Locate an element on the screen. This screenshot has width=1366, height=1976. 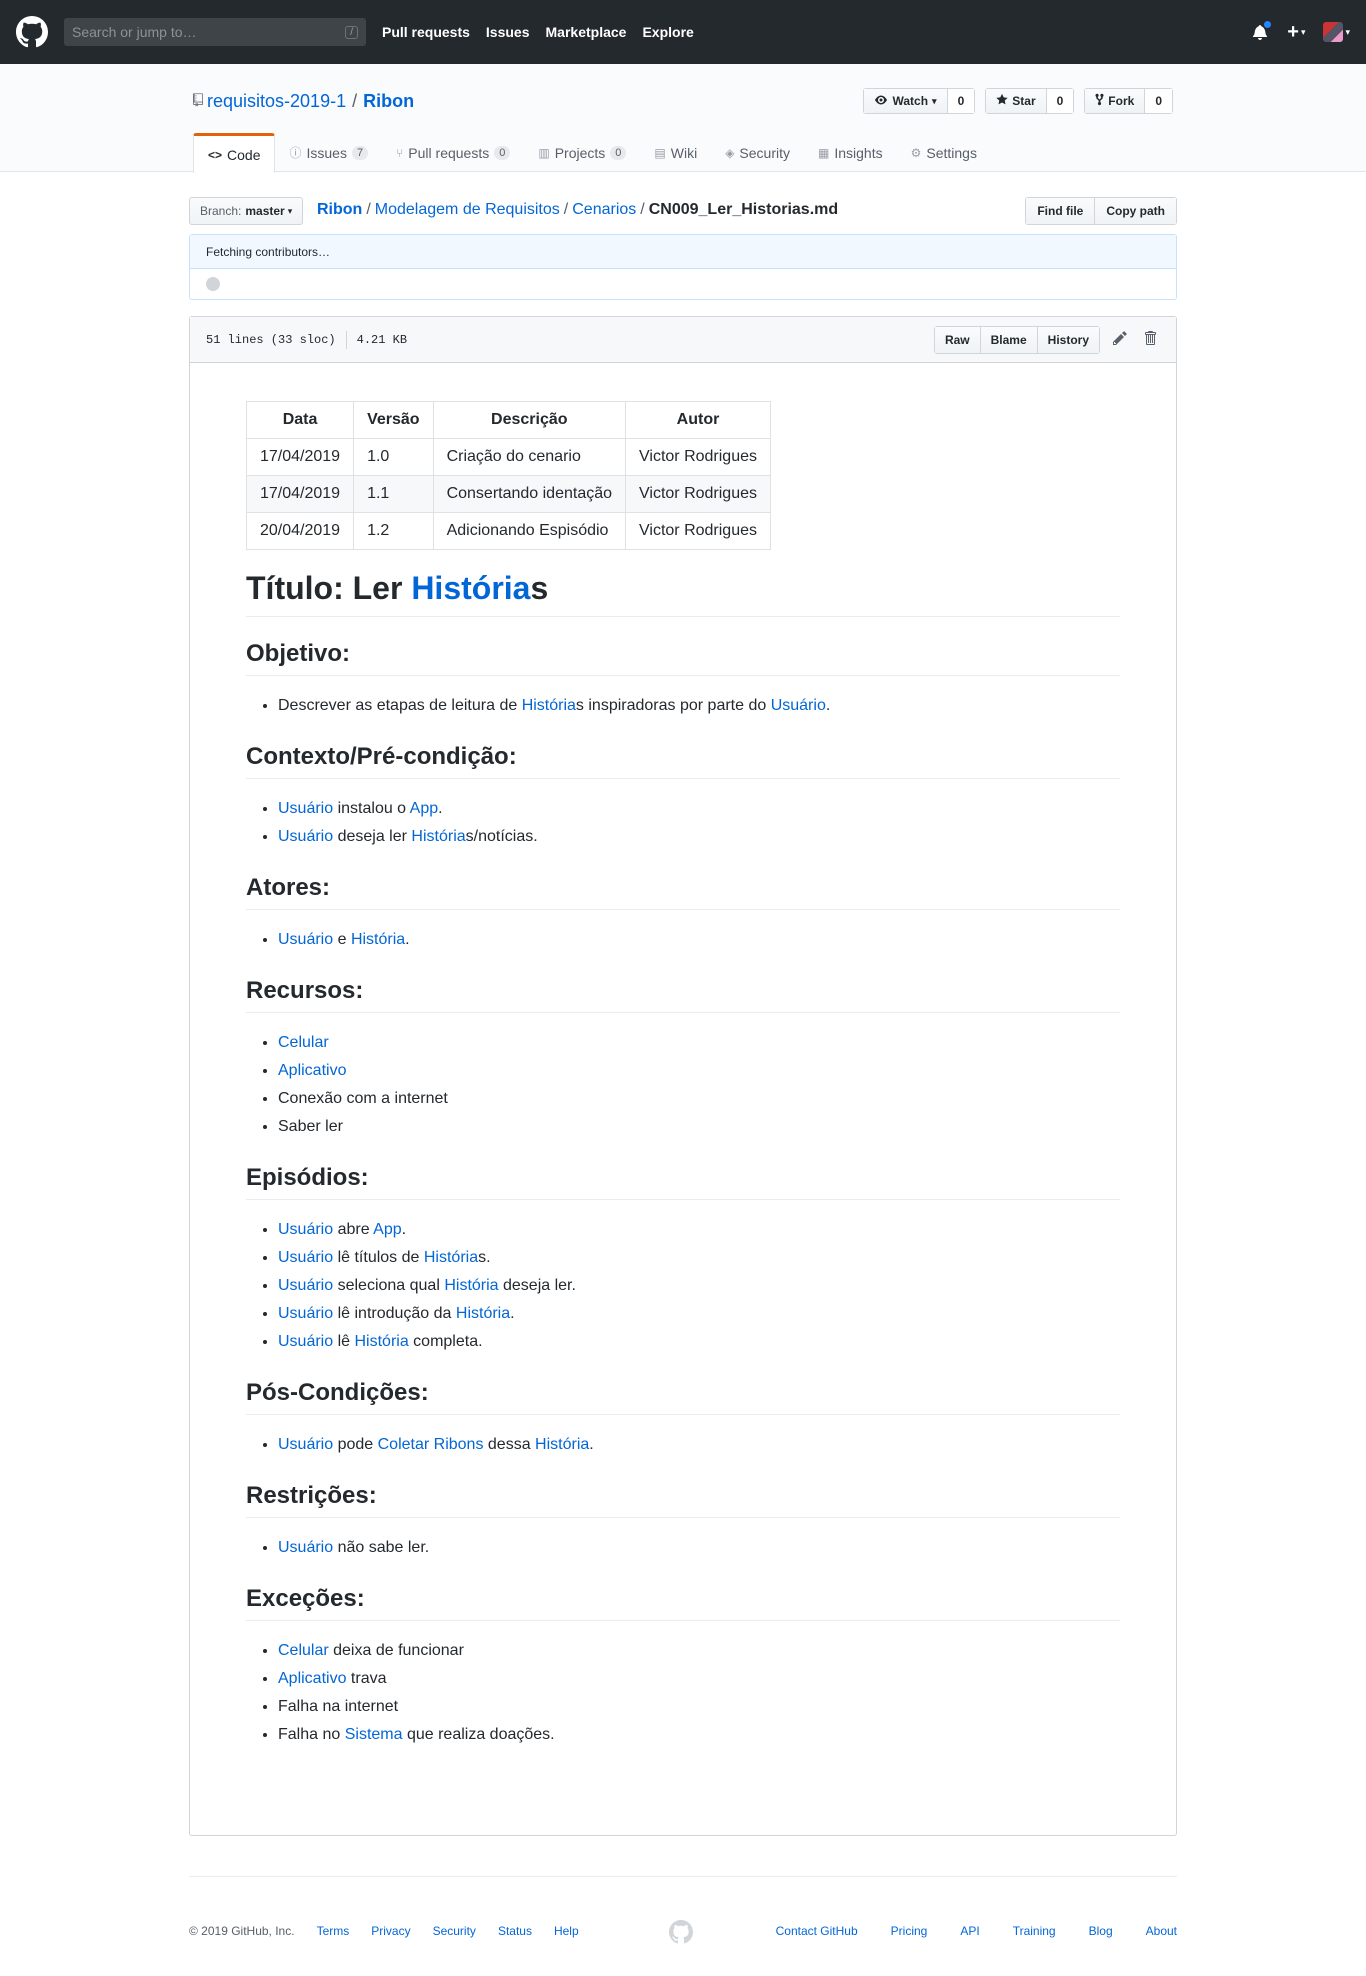
tab-pull-requests: ⑂ Pull requests 0 is located at coordinates (453, 152).